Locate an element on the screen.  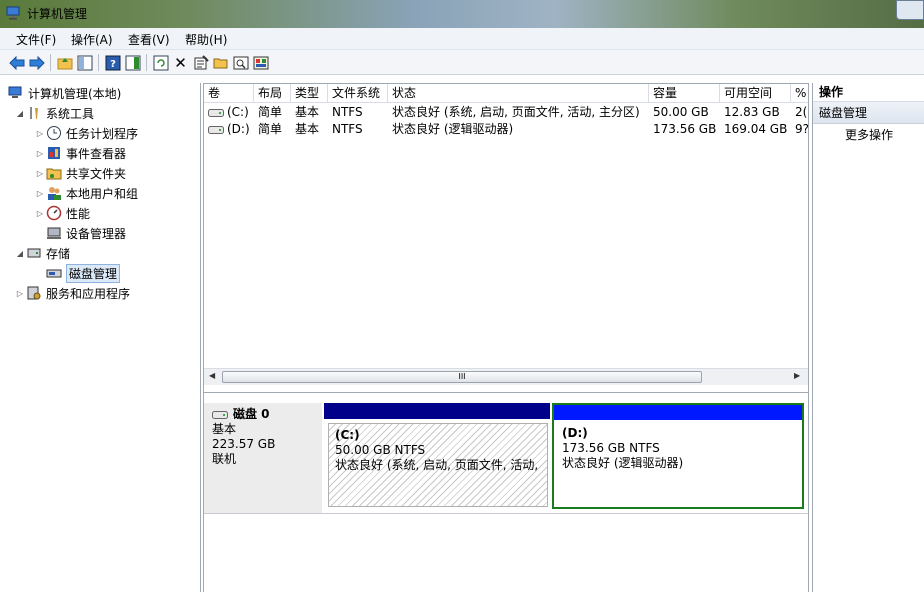
volume-list-header: 卷 布局 类型 文件系统 状态 容量 可用空间 % is located at coordinates (506, 93).